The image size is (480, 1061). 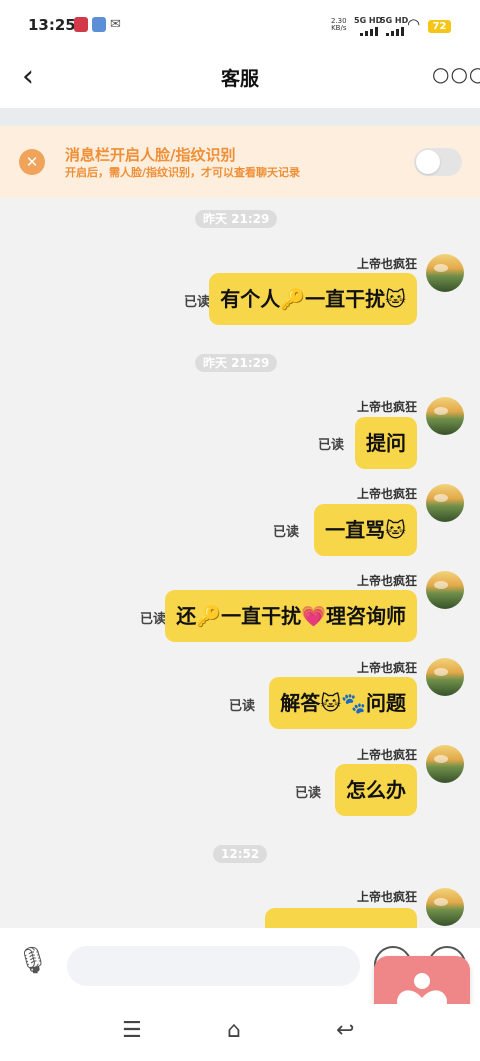 What do you see at coordinates (343, 703) in the screenshot?
I see `message-bubble: 解答🐱🐾问题` at bounding box center [343, 703].